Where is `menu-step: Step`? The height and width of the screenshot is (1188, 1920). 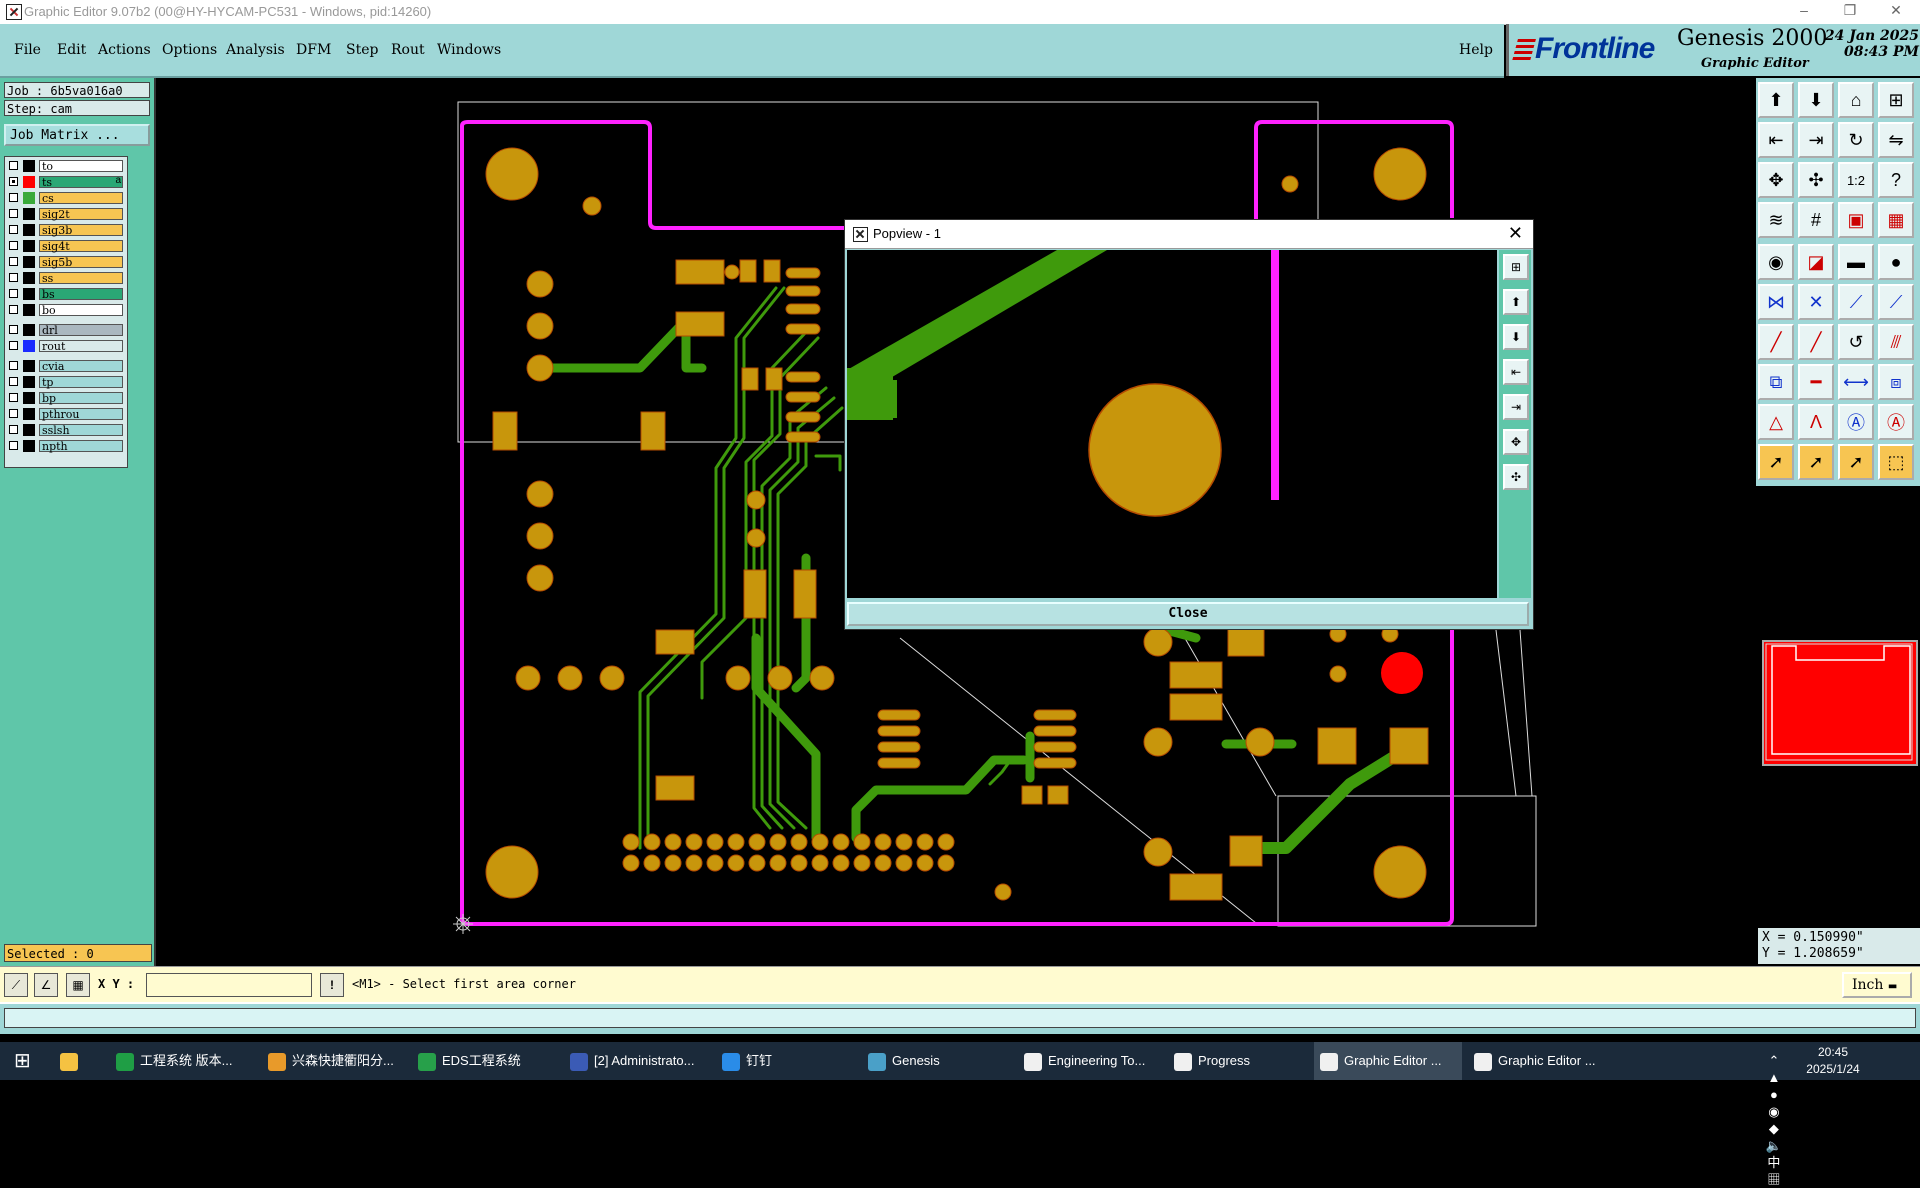 menu-step: Step is located at coordinates (362, 50).